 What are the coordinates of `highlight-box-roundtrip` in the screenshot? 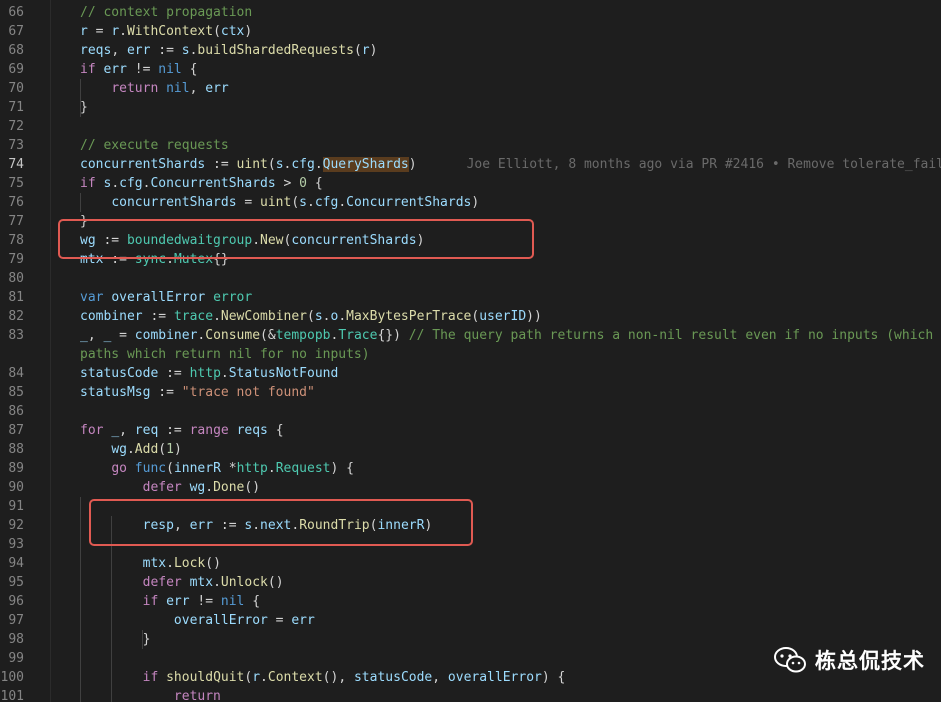 It's located at (281, 522).